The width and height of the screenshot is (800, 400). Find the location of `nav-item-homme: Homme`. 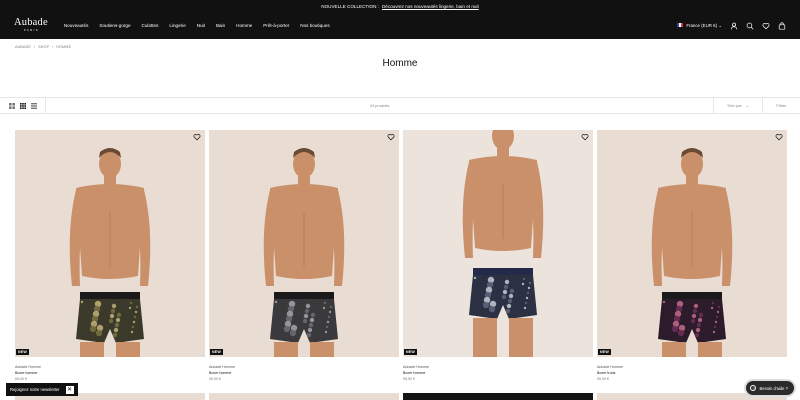

nav-item-homme: Homme is located at coordinates (244, 25).